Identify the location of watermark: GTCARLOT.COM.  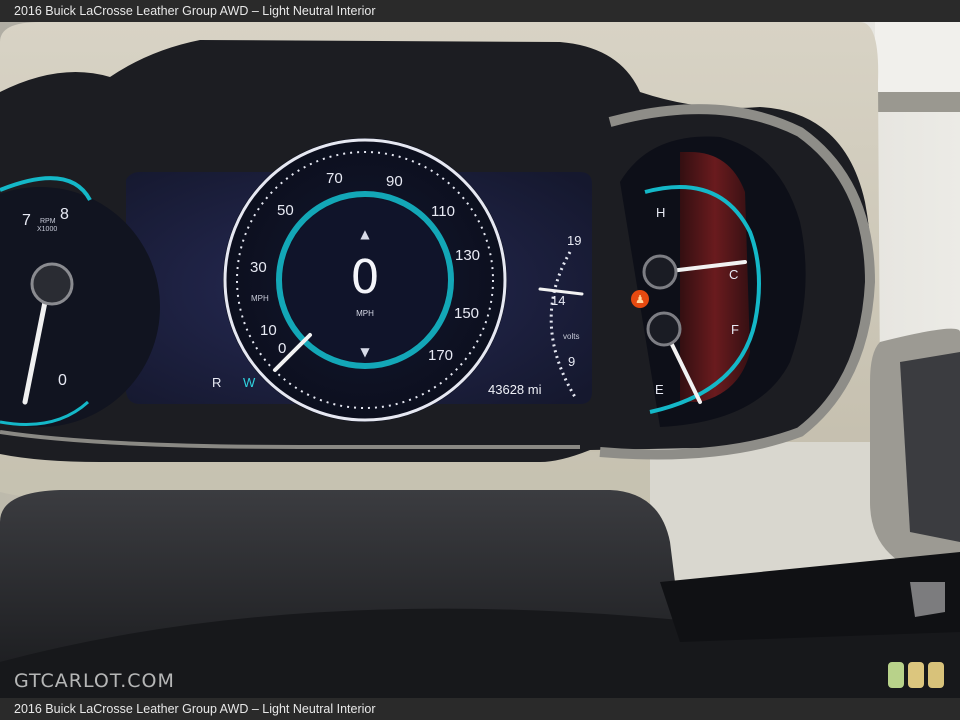
(94, 681).